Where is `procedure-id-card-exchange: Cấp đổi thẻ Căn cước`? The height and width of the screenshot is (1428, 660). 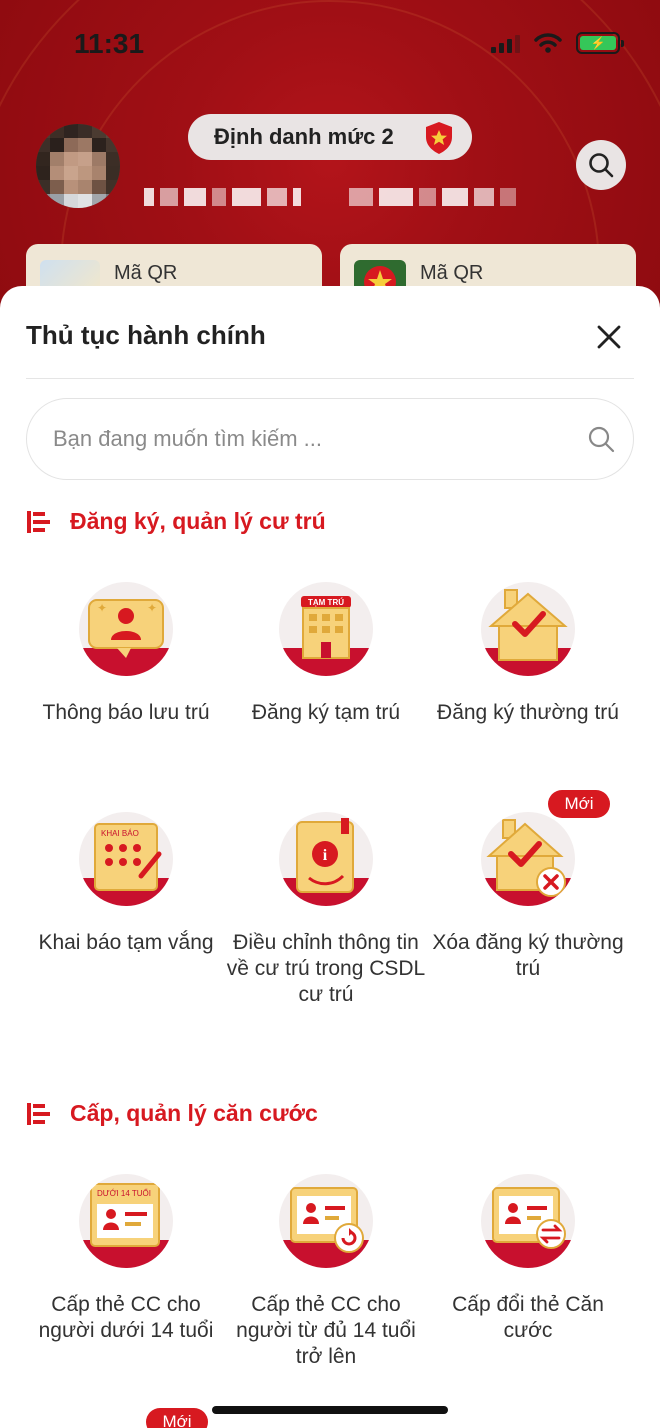
procedure-id-card-exchange: Cấp đổi thẻ Căn cước is located at coordinates (528, 1259).